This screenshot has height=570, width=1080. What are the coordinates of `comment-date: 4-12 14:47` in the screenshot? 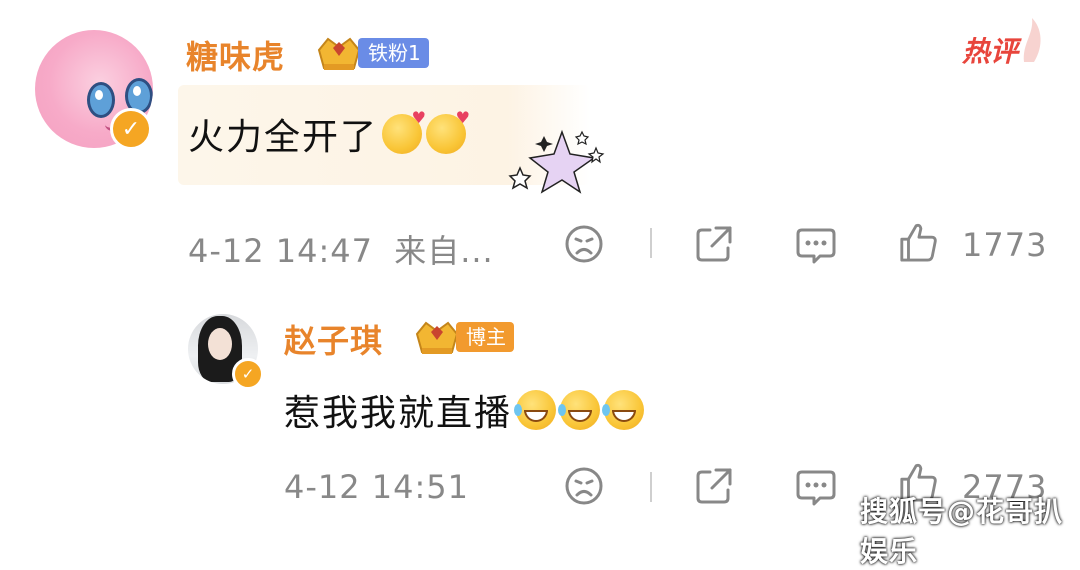 It's located at (281, 251).